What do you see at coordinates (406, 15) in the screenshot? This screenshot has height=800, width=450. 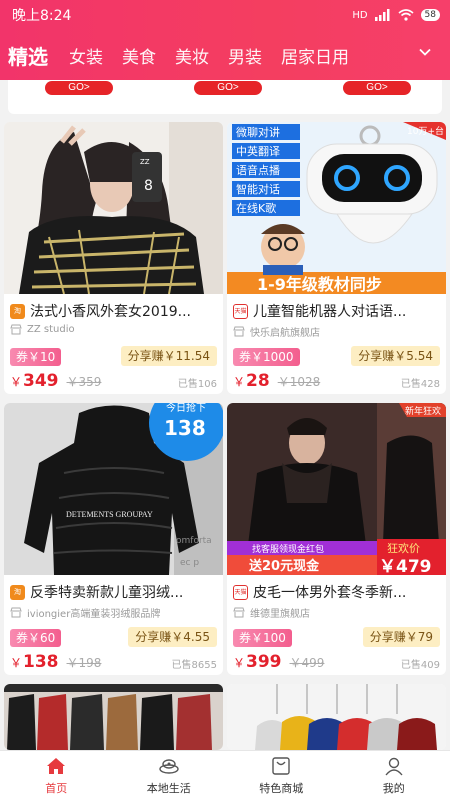 I see `wifi-icon` at bounding box center [406, 15].